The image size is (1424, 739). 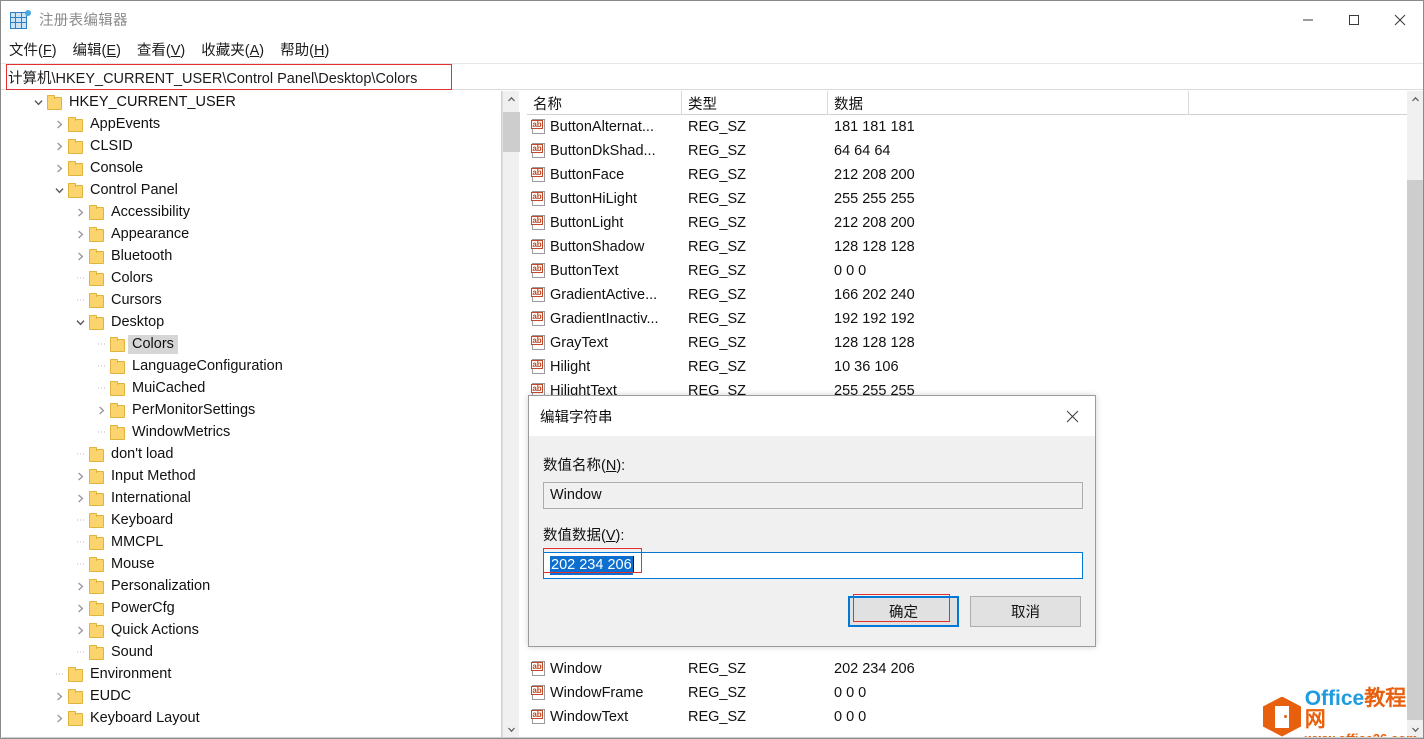 What do you see at coordinates (967, 271) in the screenshot?
I see `table-row: ab ButtonText REG_SZ 0 0 0` at bounding box center [967, 271].